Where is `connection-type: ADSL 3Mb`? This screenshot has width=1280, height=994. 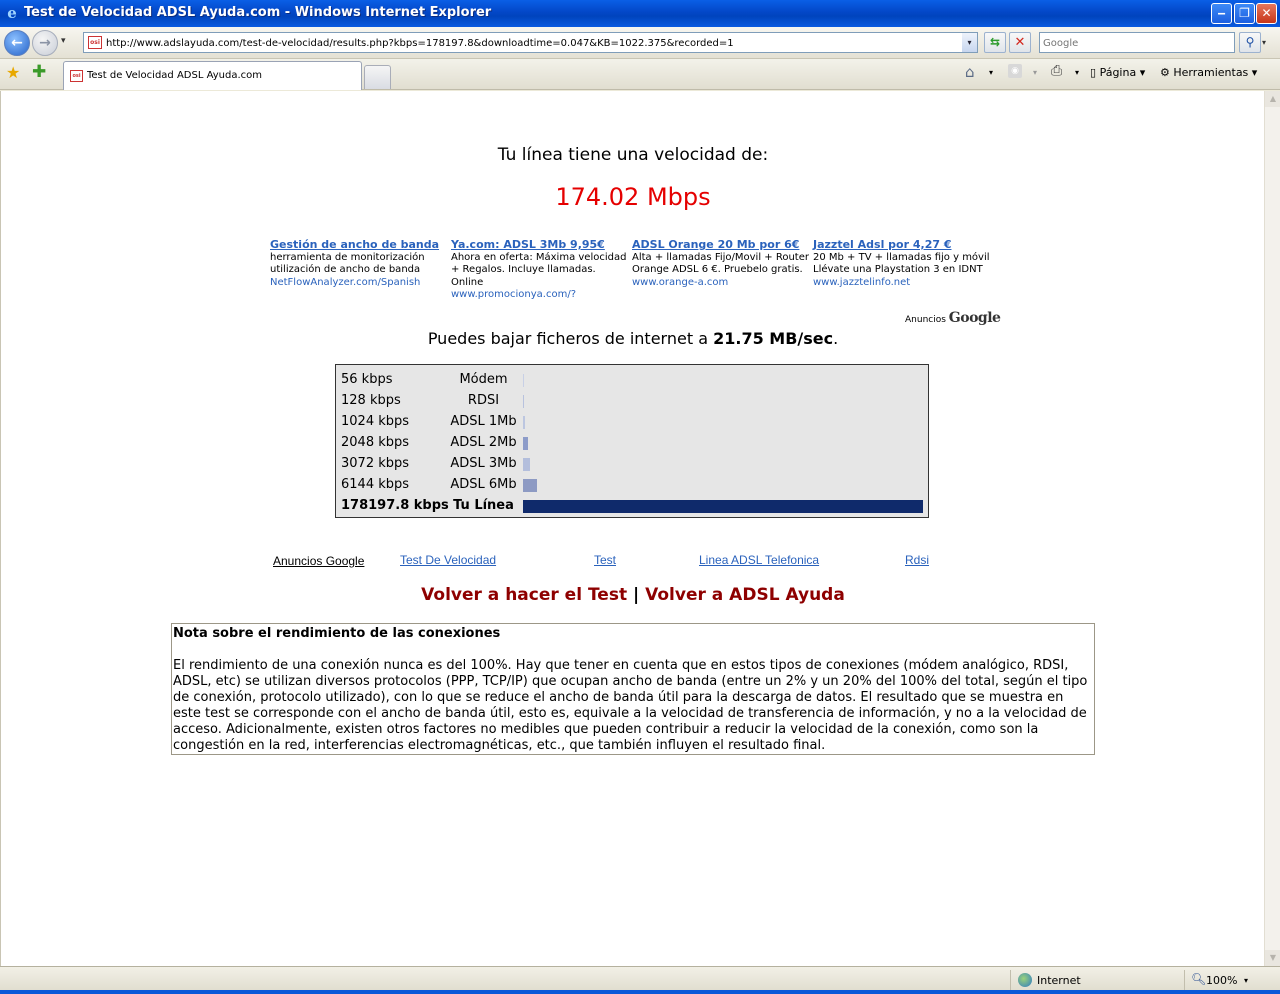 connection-type: ADSL 3Mb is located at coordinates (483, 463).